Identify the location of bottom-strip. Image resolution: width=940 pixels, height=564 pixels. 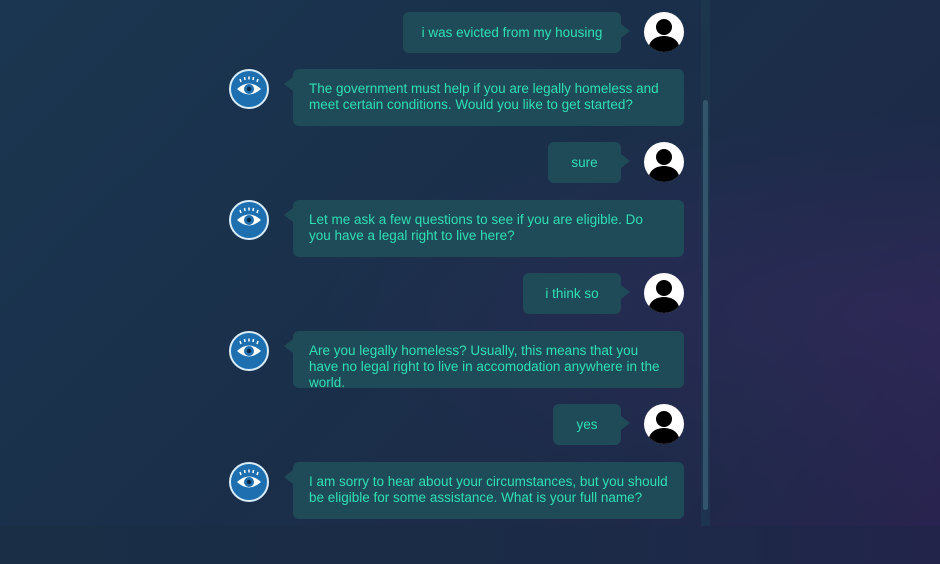
(470, 545).